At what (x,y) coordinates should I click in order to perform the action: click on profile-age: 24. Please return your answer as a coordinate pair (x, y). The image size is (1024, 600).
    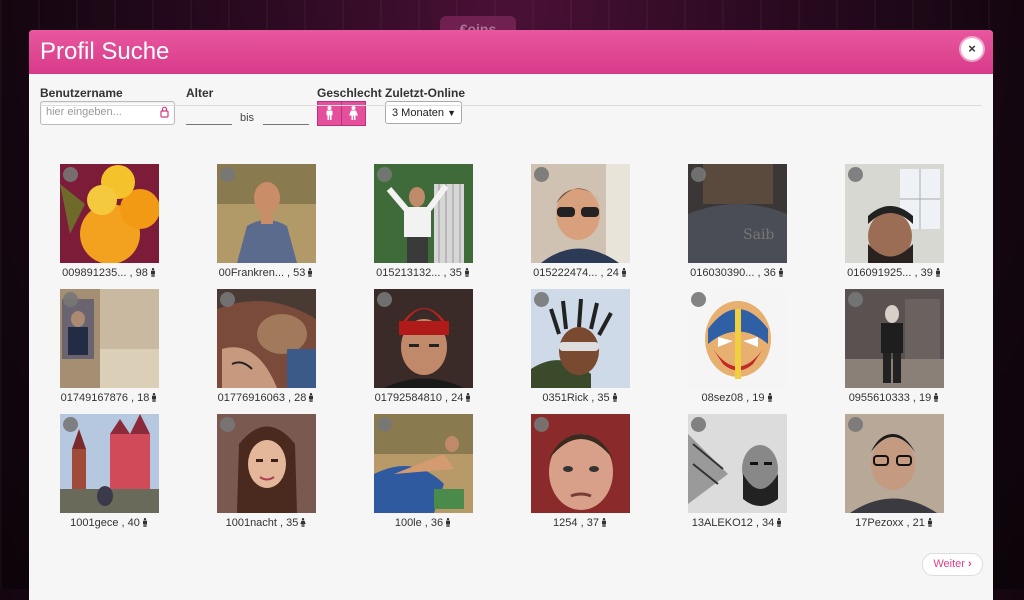
    Looking at the image, I should click on (457, 398).